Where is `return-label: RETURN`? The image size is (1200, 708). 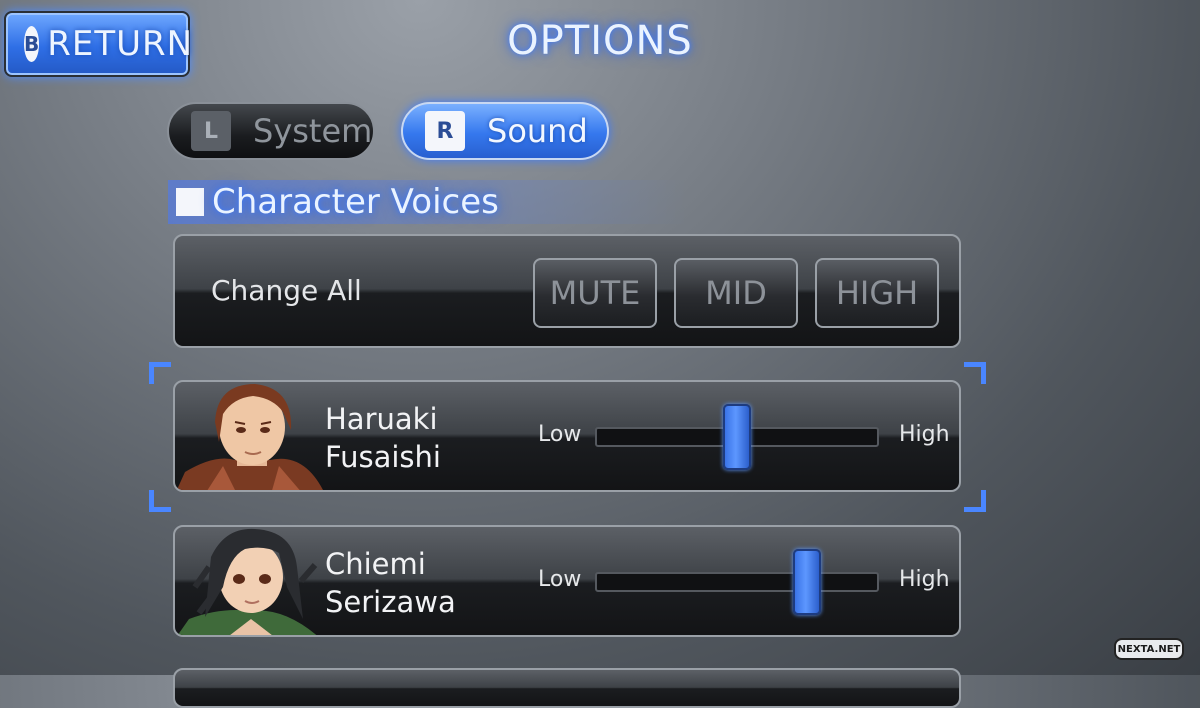 return-label: RETURN is located at coordinates (120, 44).